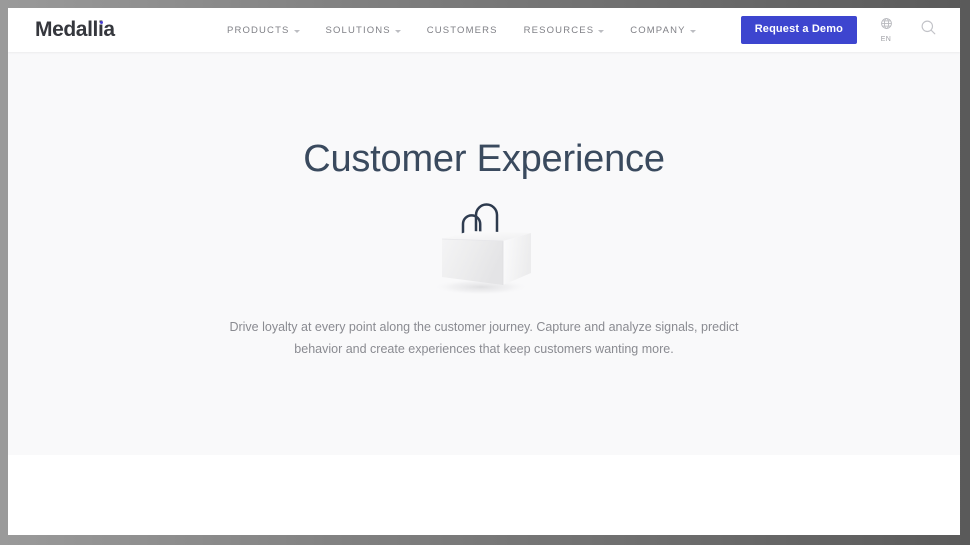  I want to click on nav-item-label: RESOURCES, so click(559, 30).